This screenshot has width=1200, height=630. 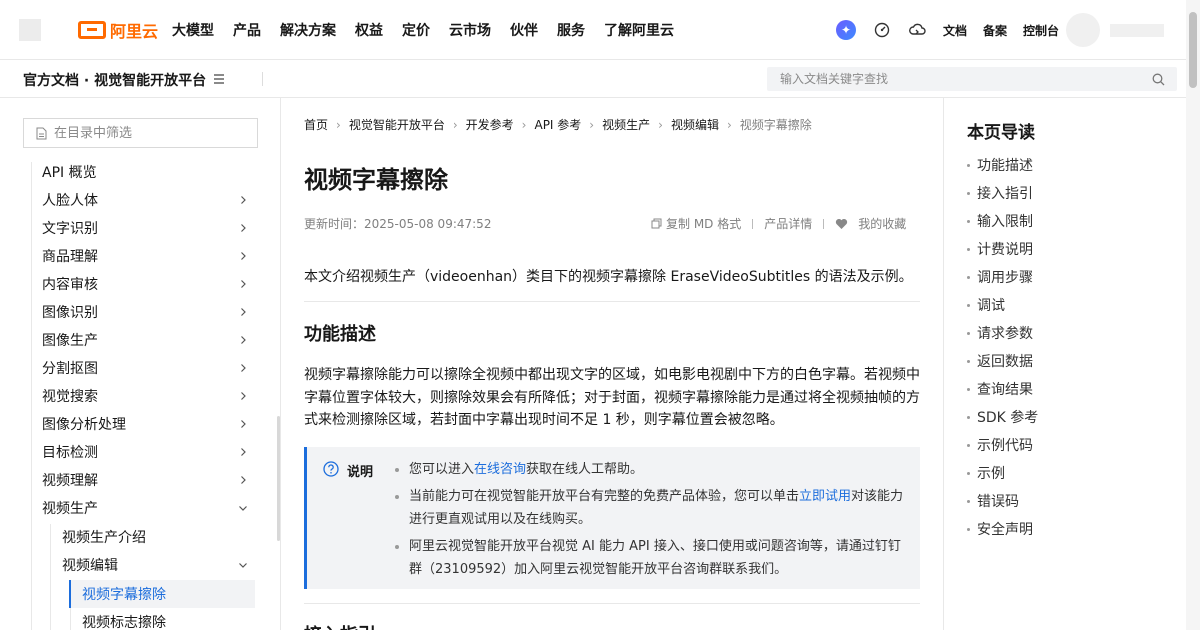 What do you see at coordinates (1000, 333) in the screenshot?
I see `toc-link-request-params: 请求参数` at bounding box center [1000, 333].